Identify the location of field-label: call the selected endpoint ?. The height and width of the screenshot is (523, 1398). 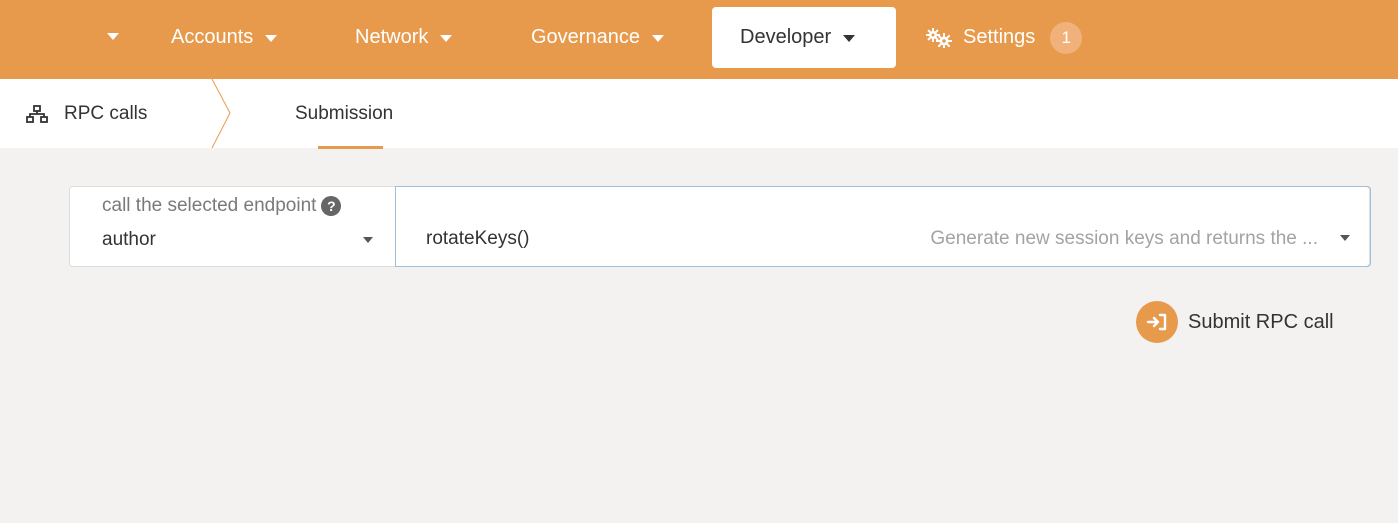
(222, 206).